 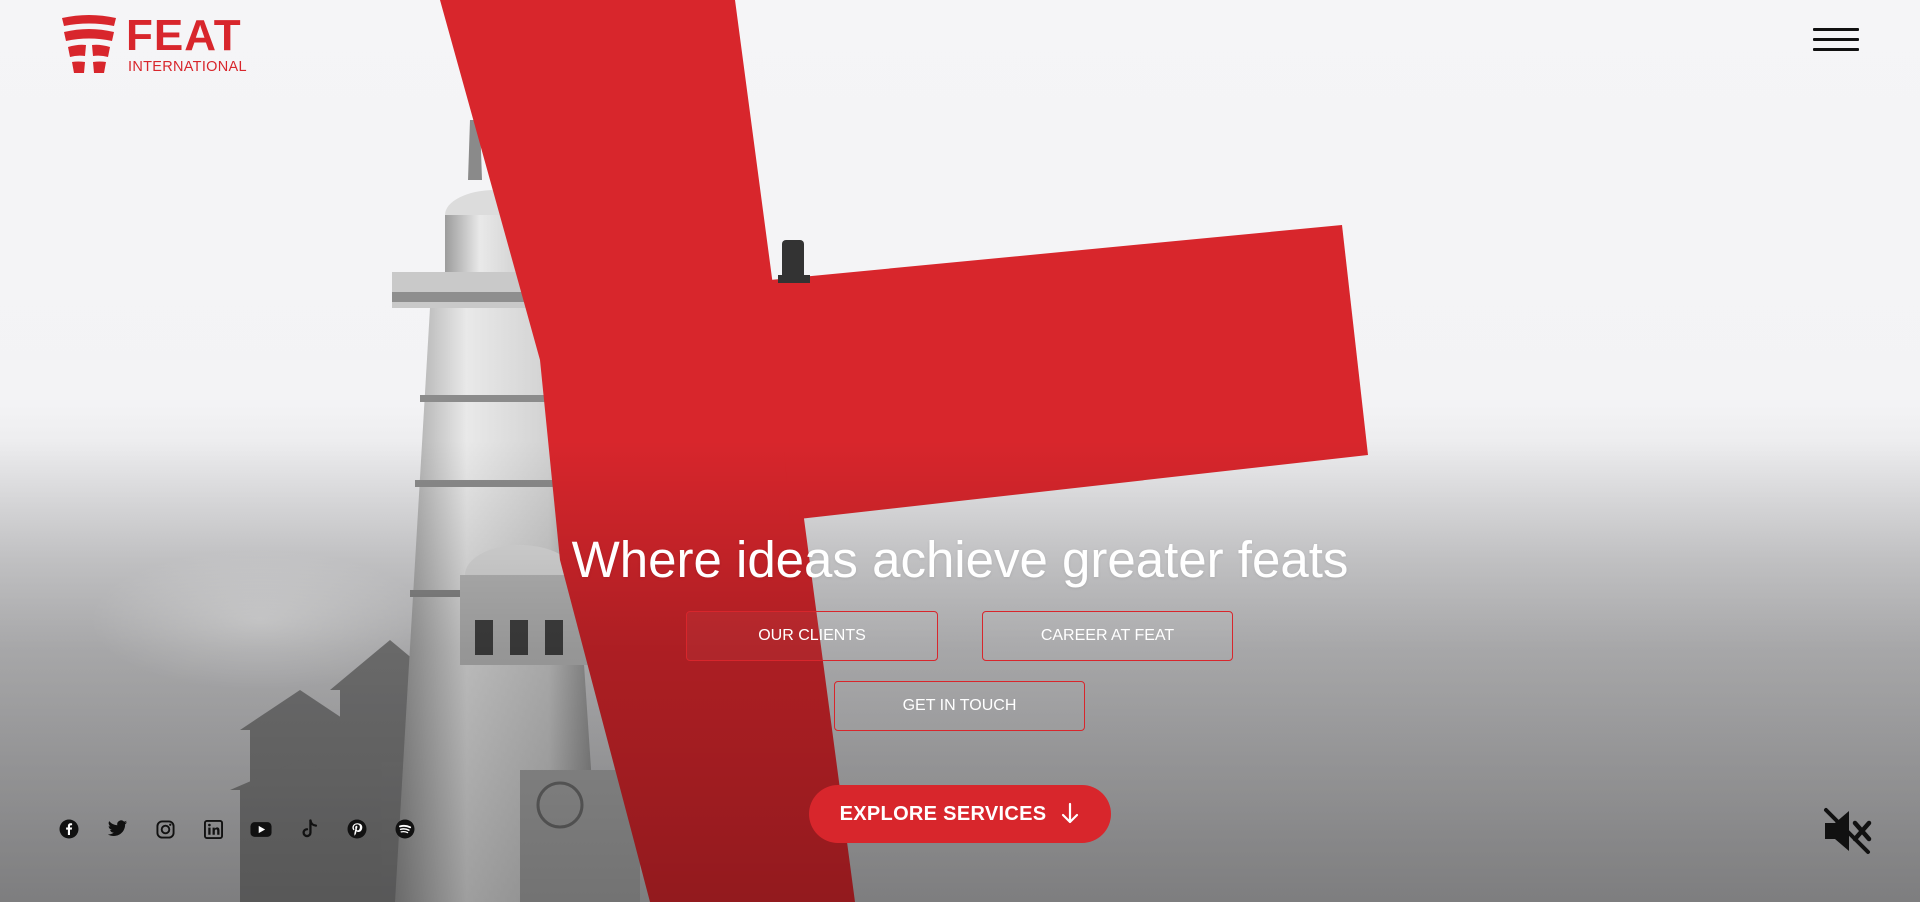 I want to click on facebook-icon, so click(x=69, y=829).